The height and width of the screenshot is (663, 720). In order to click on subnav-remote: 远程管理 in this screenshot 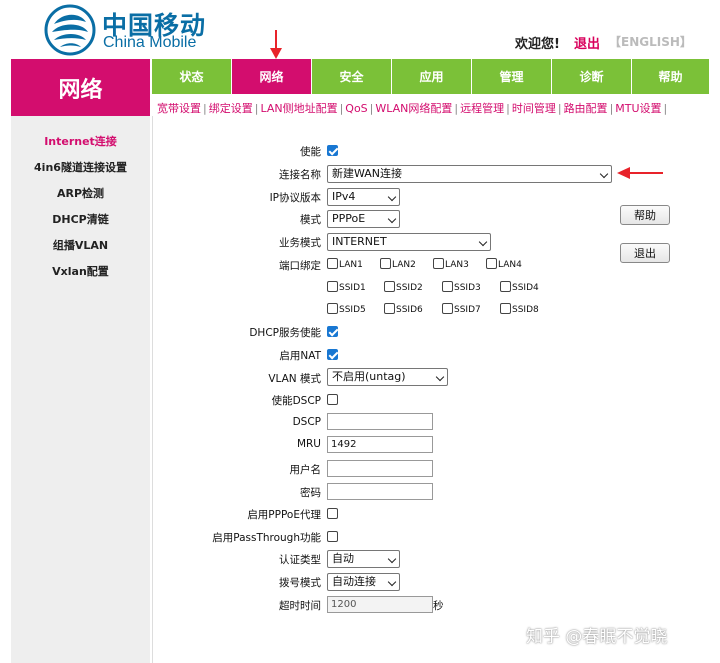, I will do `click(482, 108)`.